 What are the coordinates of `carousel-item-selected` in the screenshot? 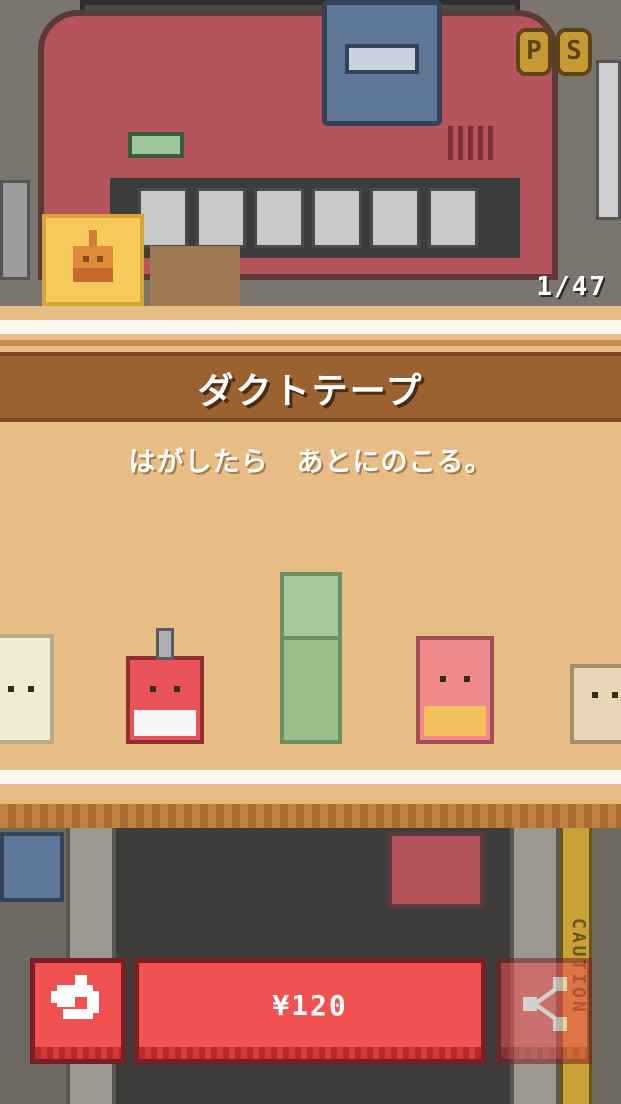 It's located at (311, 658).